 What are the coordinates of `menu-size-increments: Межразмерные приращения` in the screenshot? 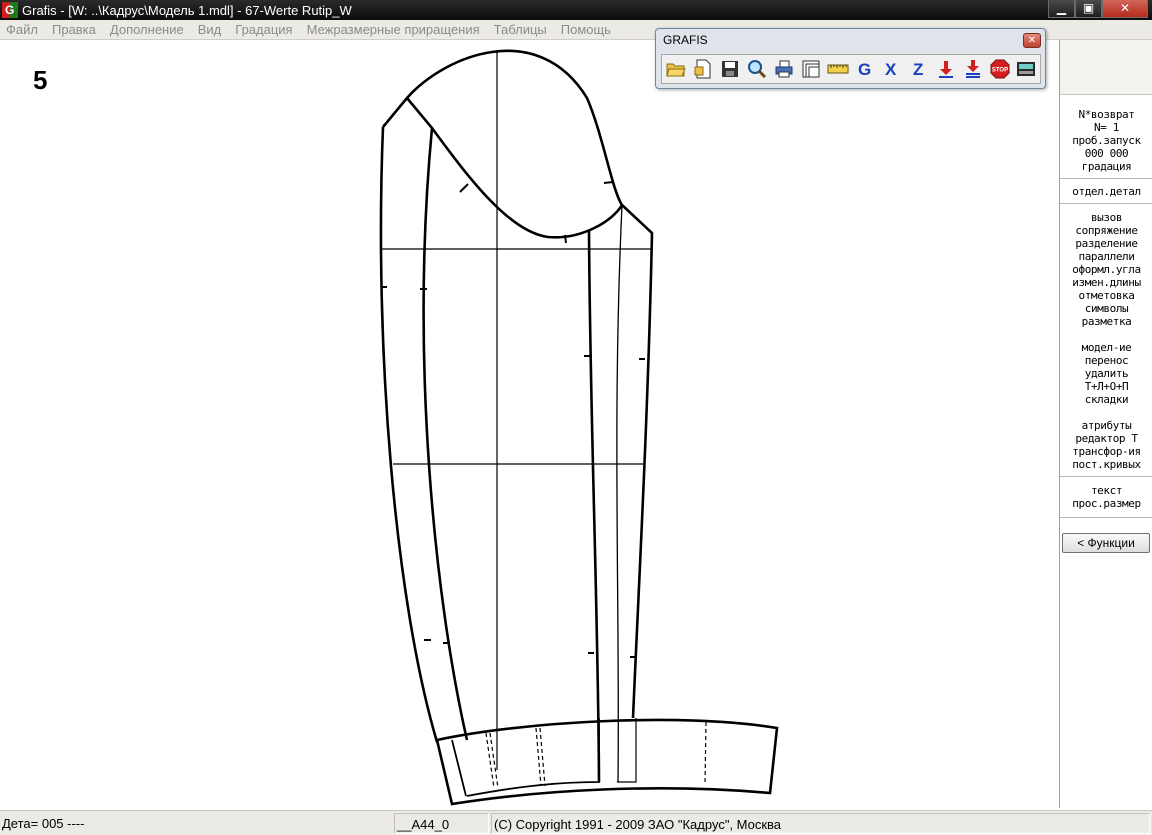 It's located at (393, 29).